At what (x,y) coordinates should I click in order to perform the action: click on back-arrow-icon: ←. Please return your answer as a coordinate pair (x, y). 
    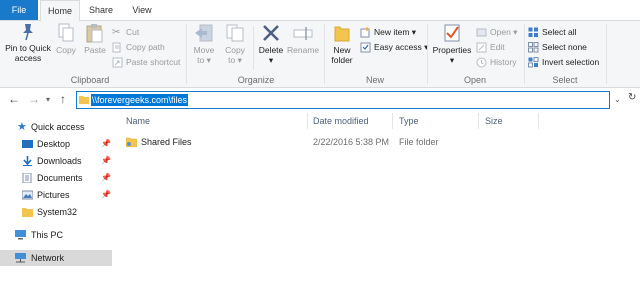
    Looking at the image, I should click on (14, 99).